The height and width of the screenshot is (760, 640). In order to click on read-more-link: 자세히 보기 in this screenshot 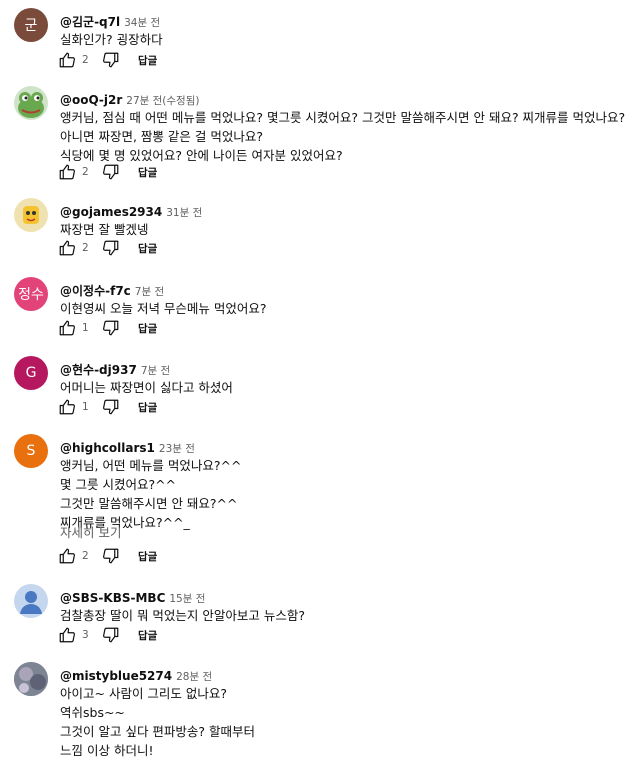, I will do `click(90, 531)`.